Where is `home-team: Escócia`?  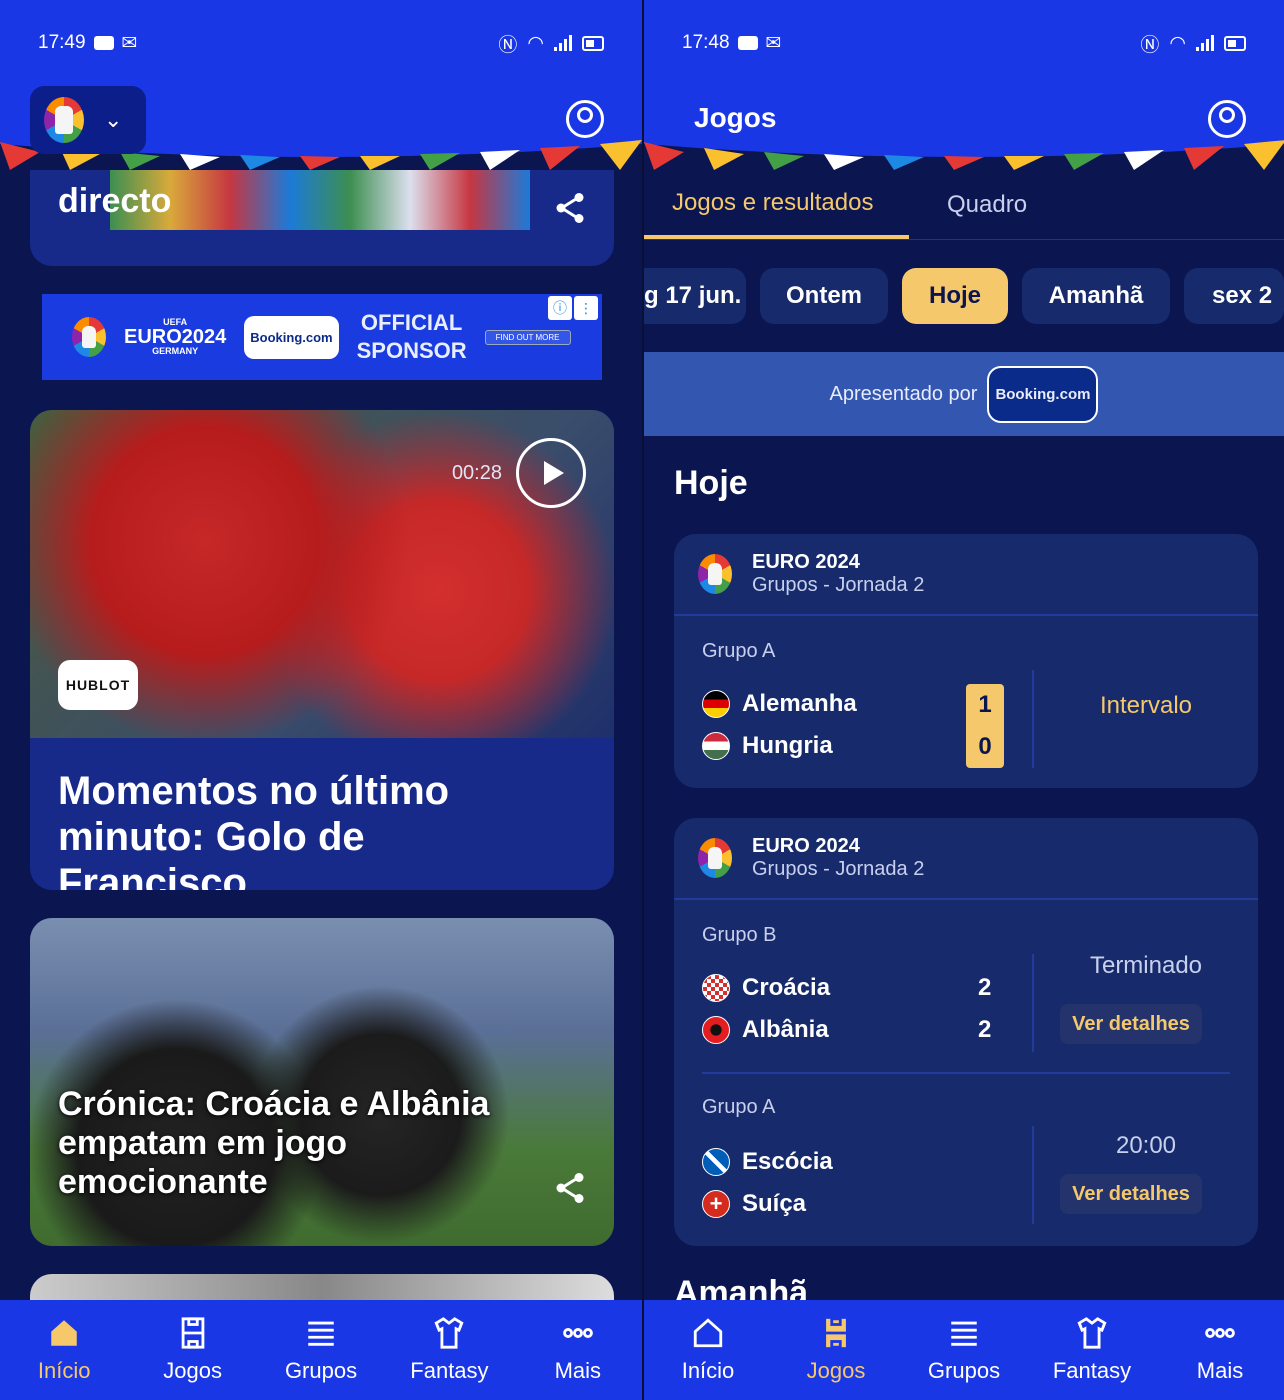
home-team: Escócia is located at coordinates (767, 1162).